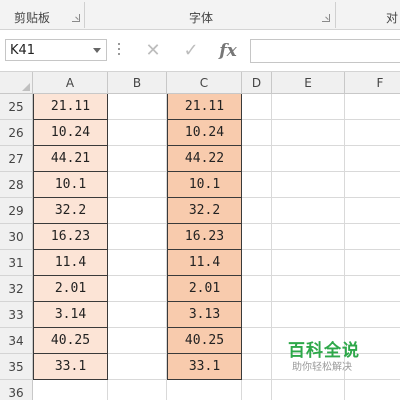 The height and width of the screenshot is (400, 400). What do you see at coordinates (70, 237) in the screenshot?
I see `cell-column-a: 16.23` at bounding box center [70, 237].